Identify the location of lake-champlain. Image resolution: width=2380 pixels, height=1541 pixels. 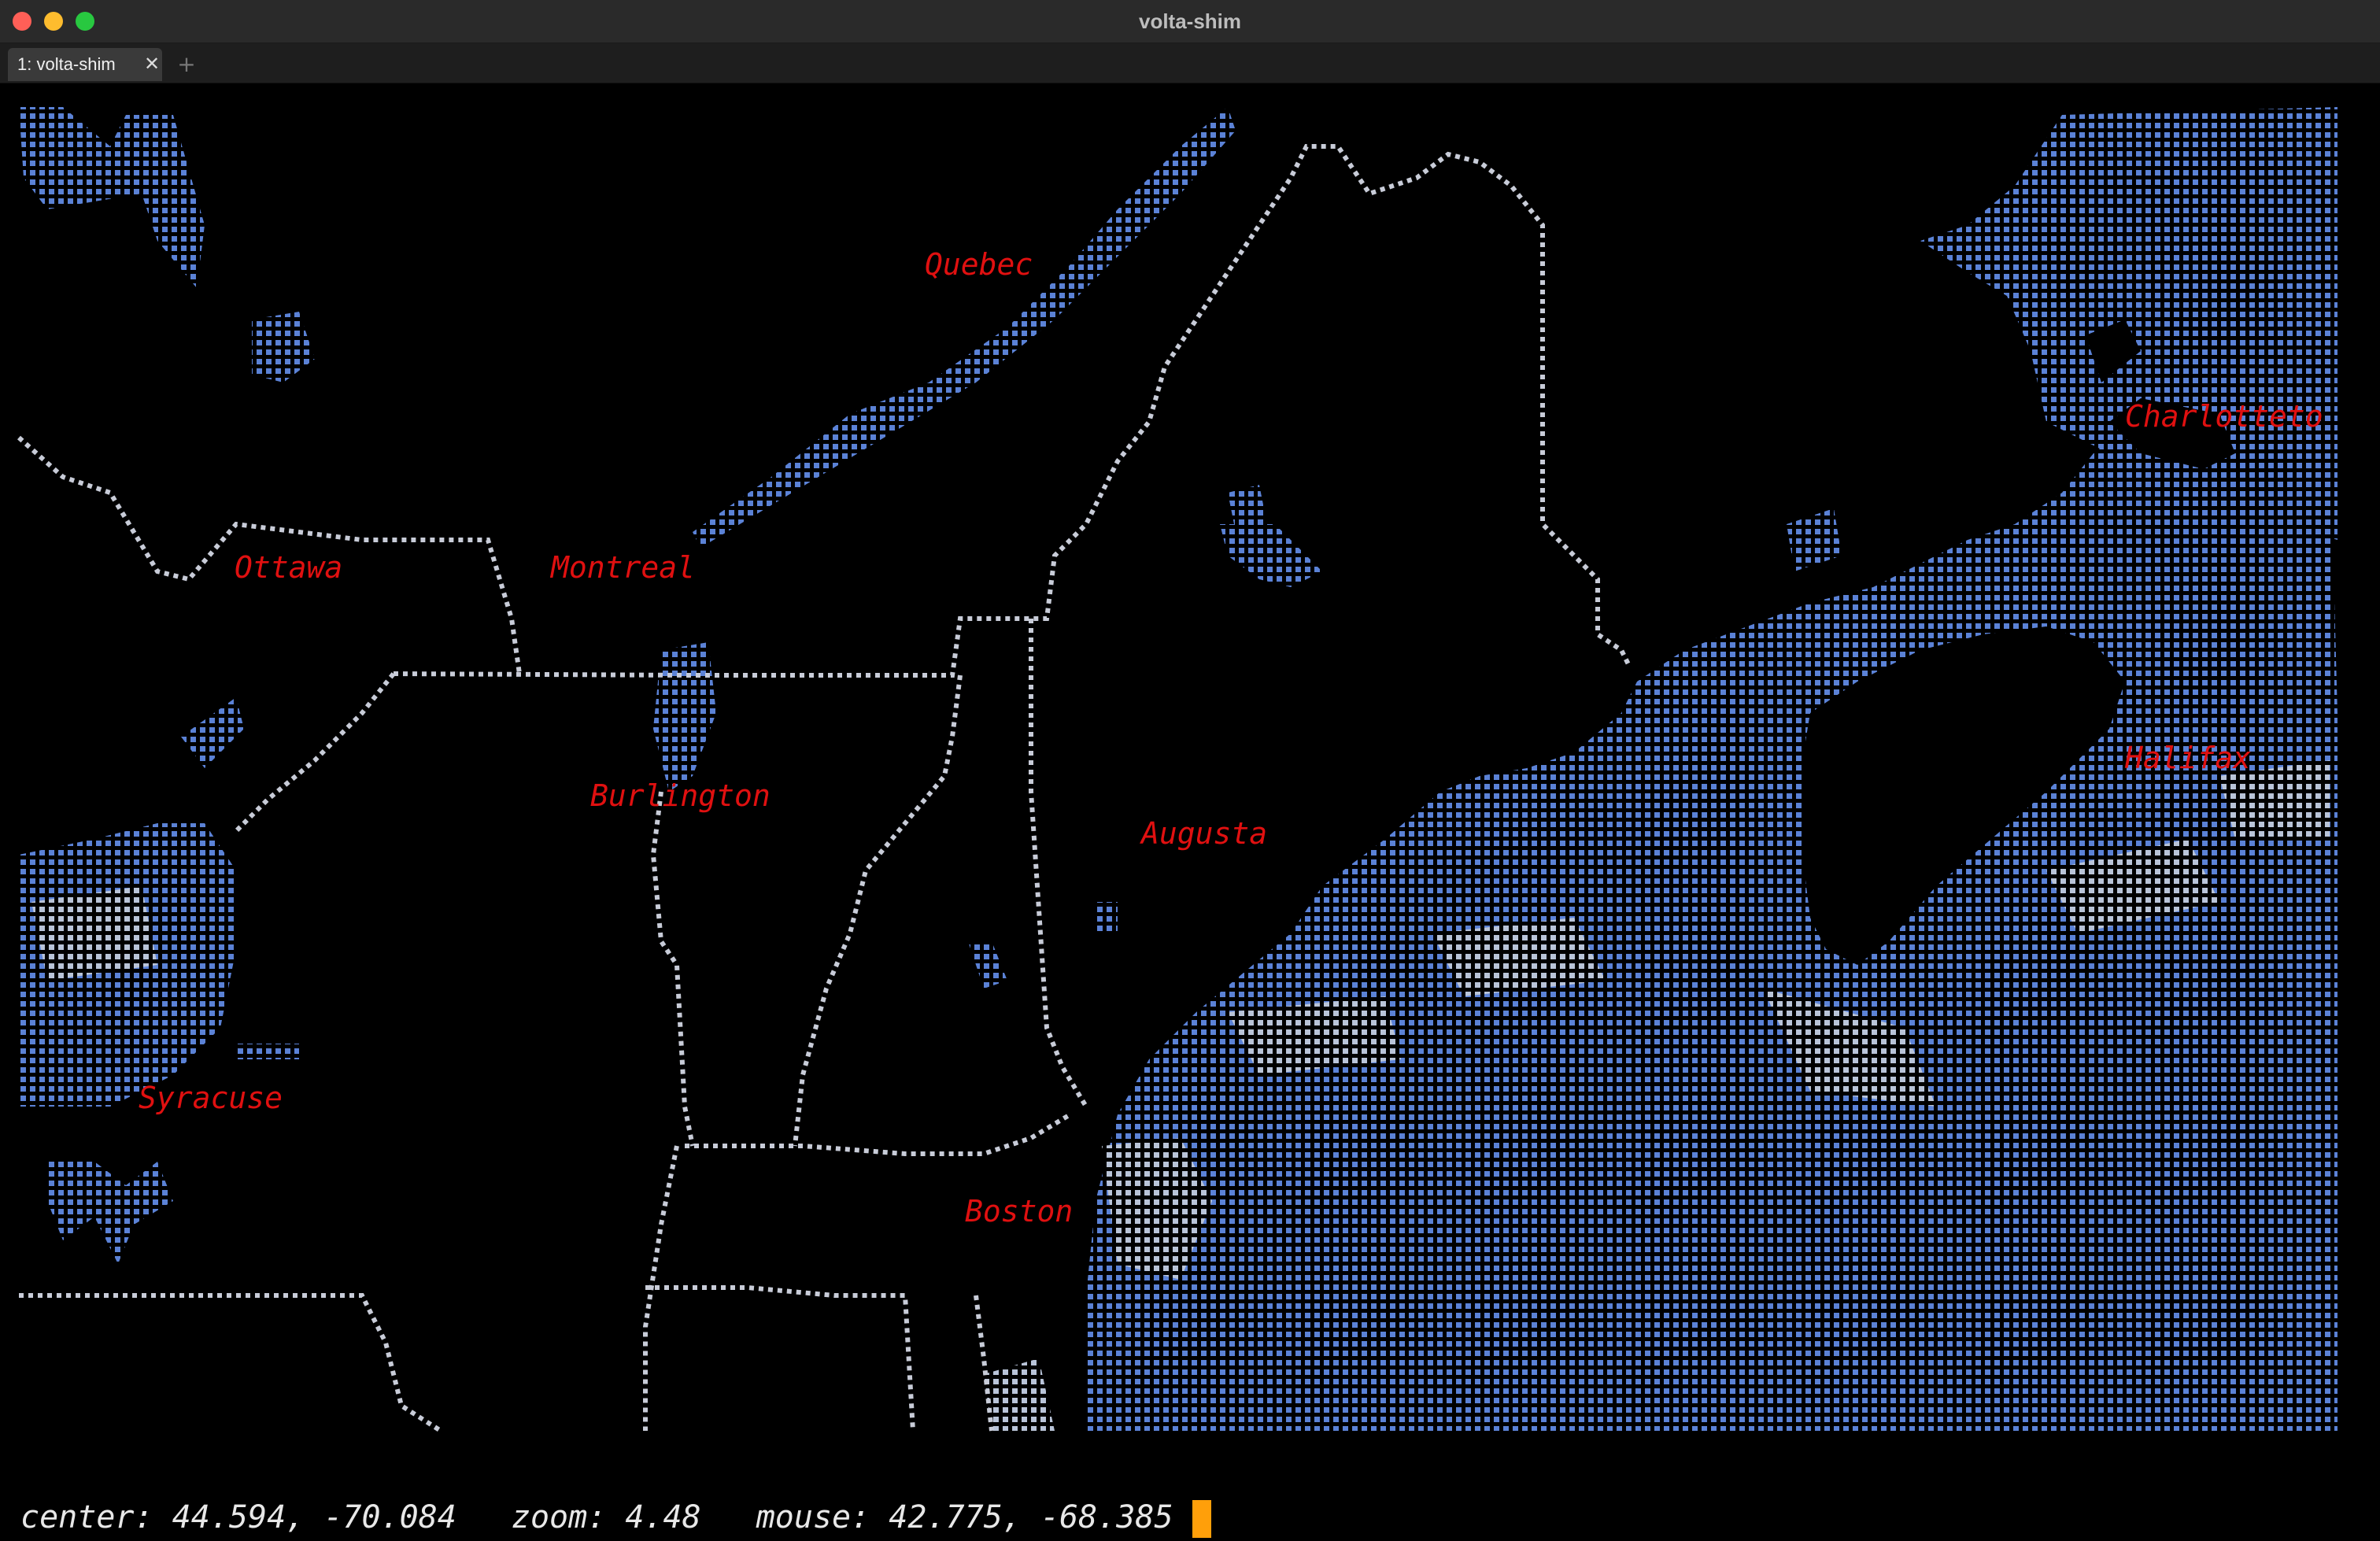
(684, 717).